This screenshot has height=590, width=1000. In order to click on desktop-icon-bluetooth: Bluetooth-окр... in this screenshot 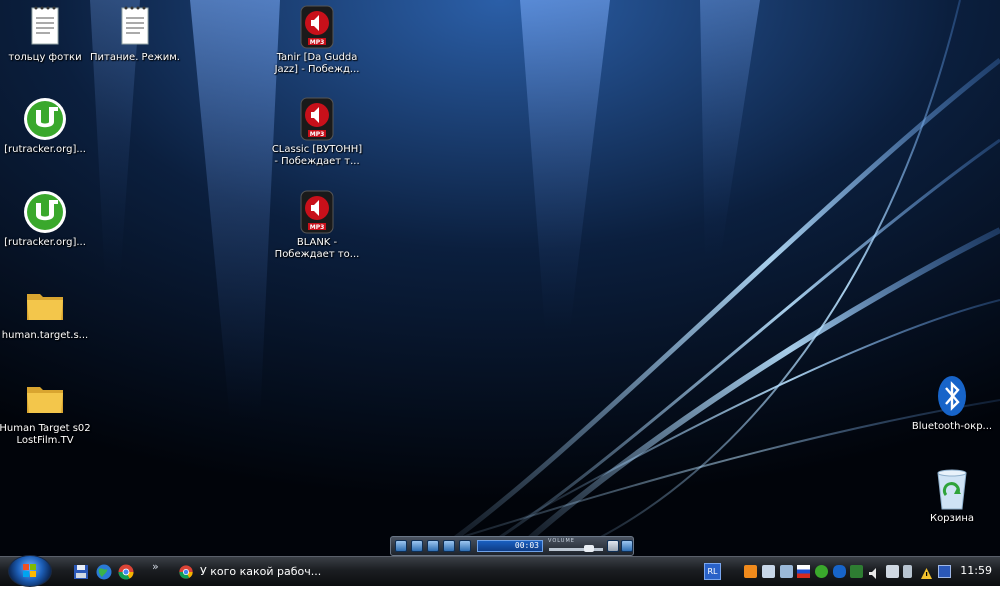, I will do `click(952, 403)`.